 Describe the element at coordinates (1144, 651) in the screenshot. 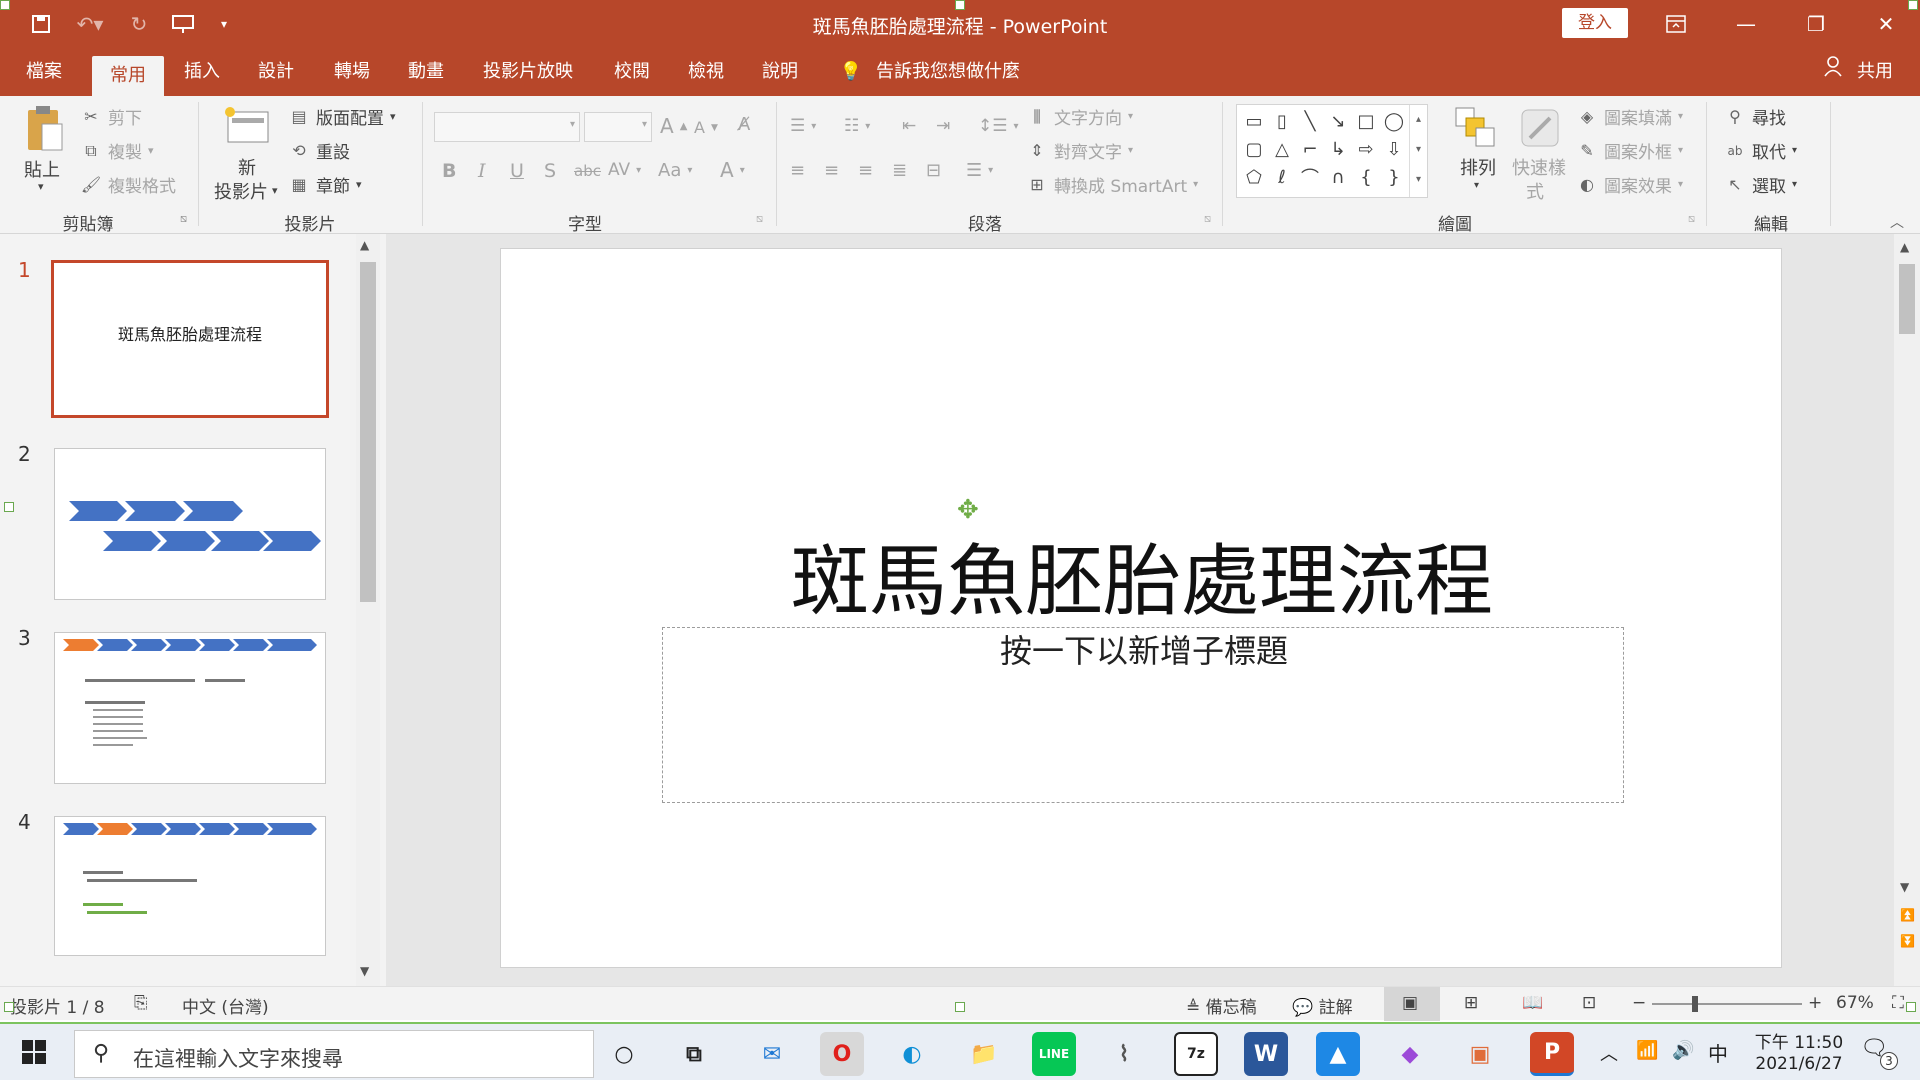

I see `subtitle-placeholder: 按一下以新增子標題` at that location.